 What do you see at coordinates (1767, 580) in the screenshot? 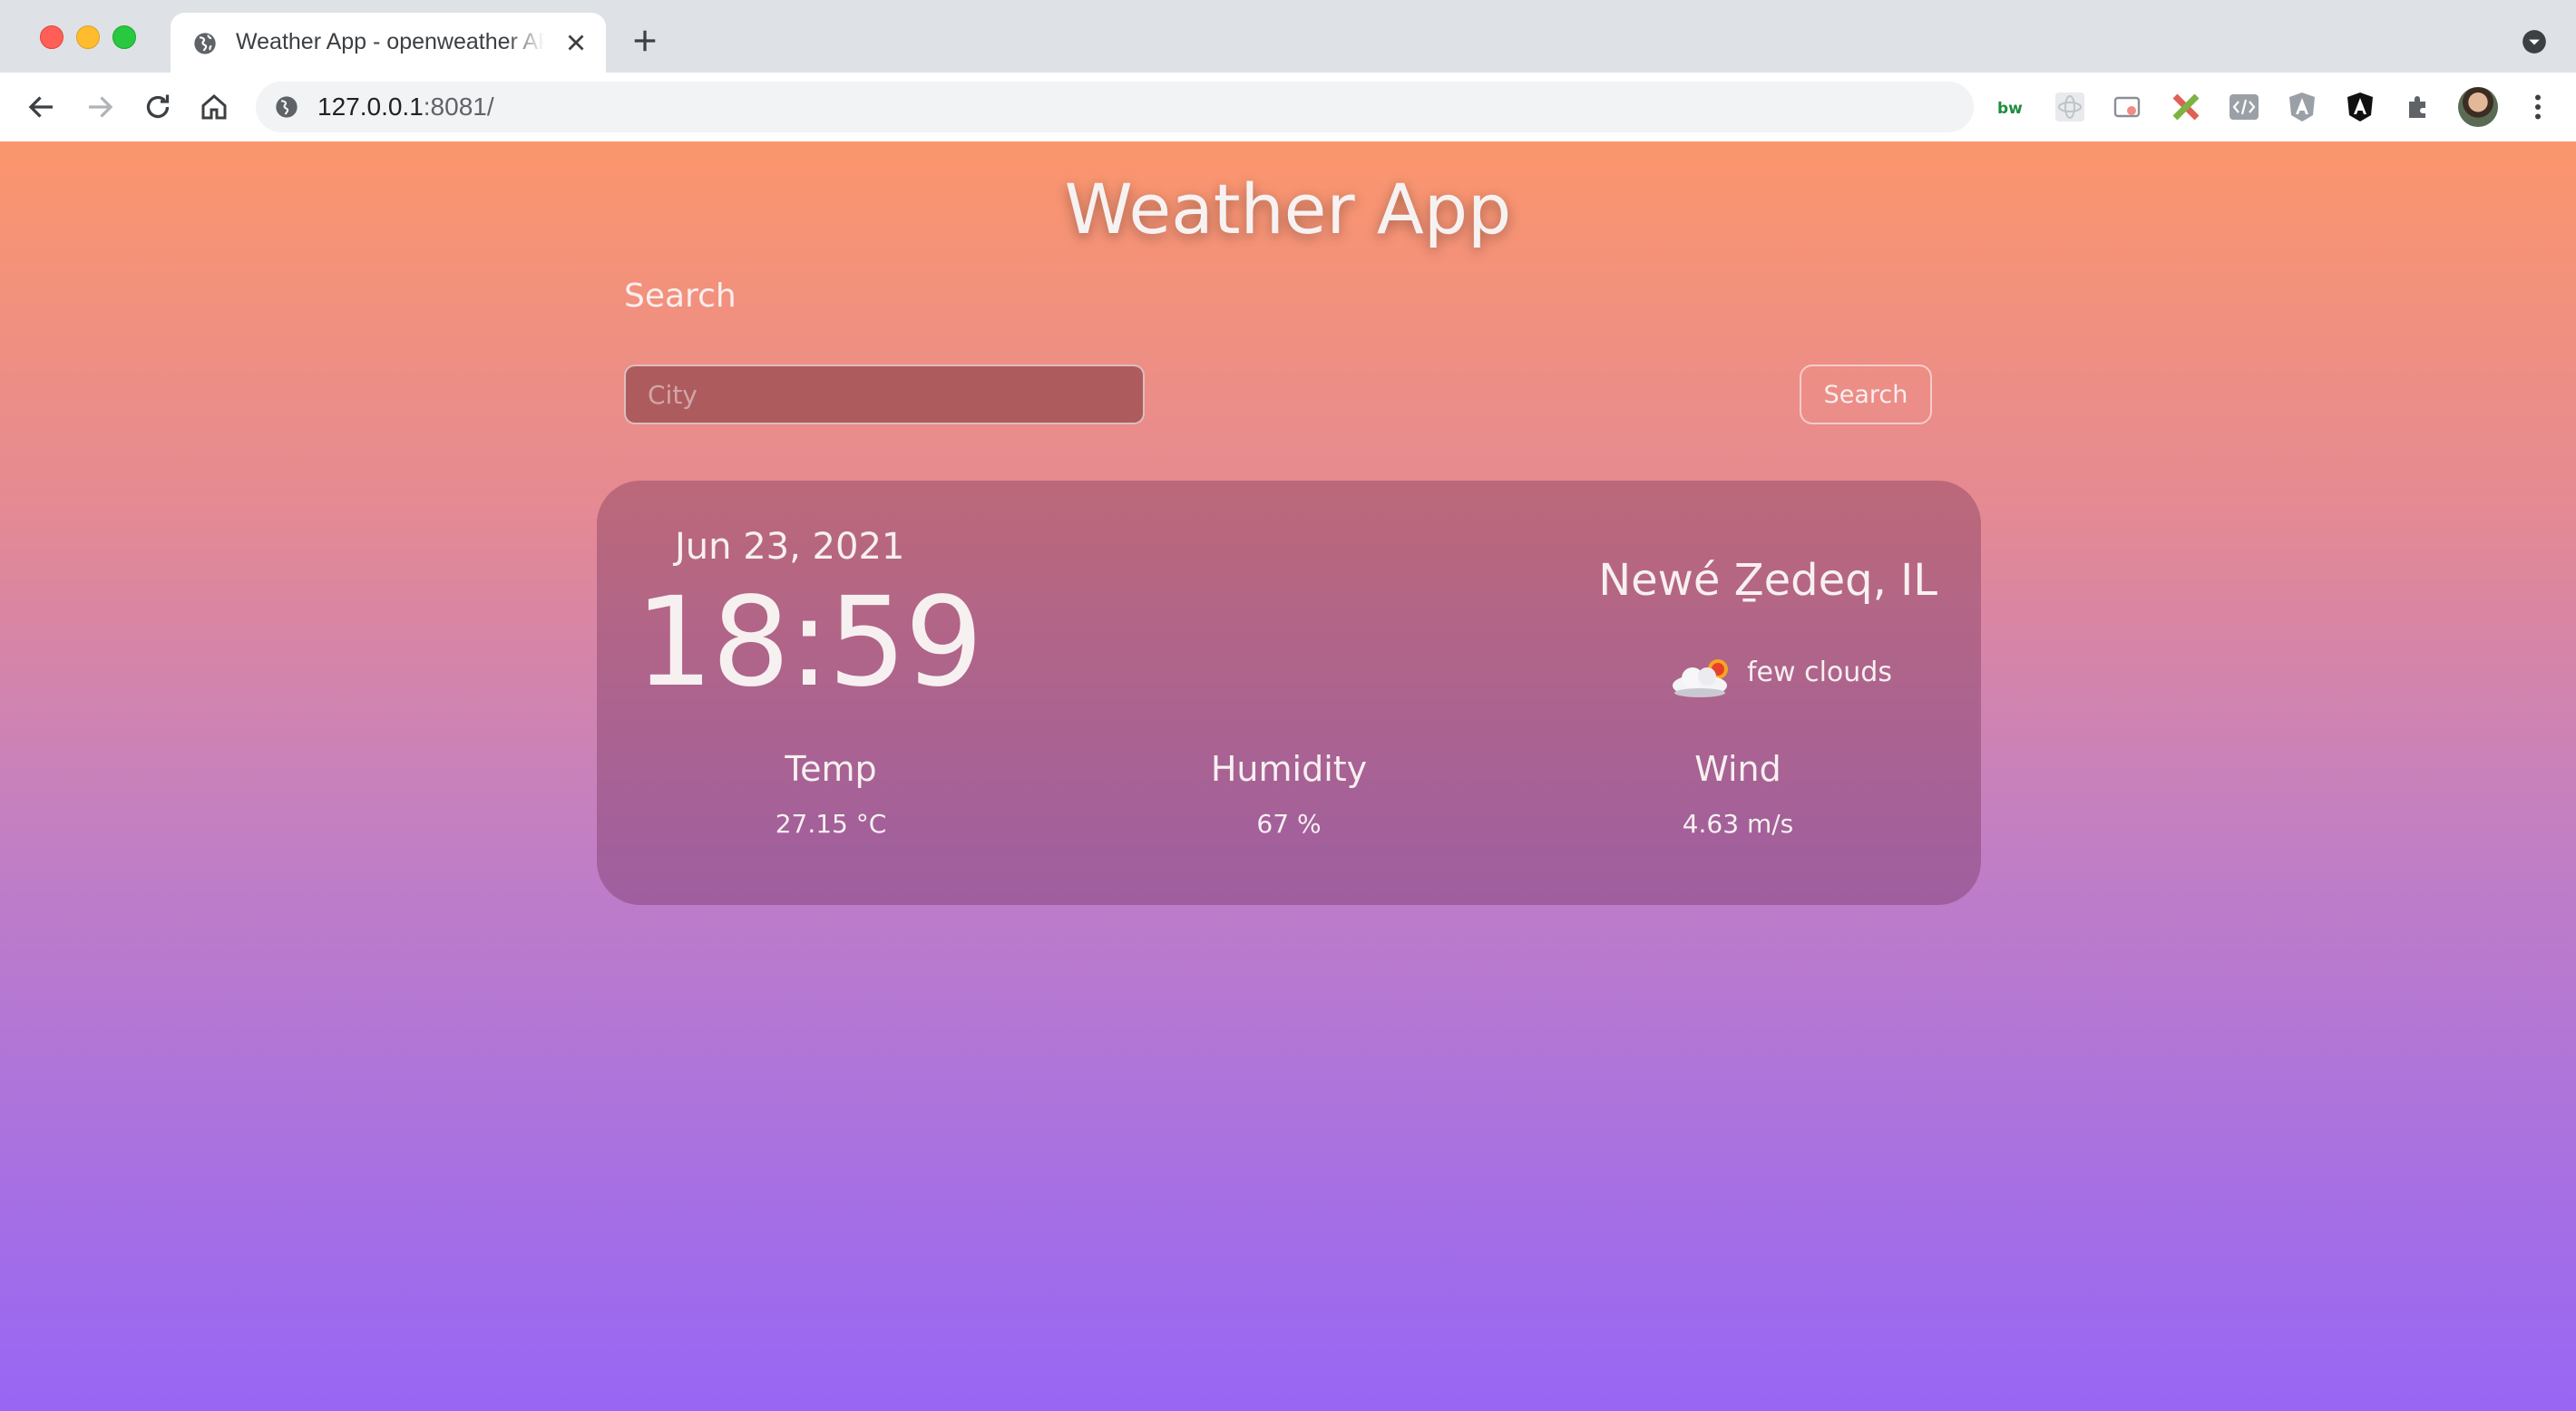
I see `city-name: Newé Ẕedeq, IL` at bounding box center [1767, 580].